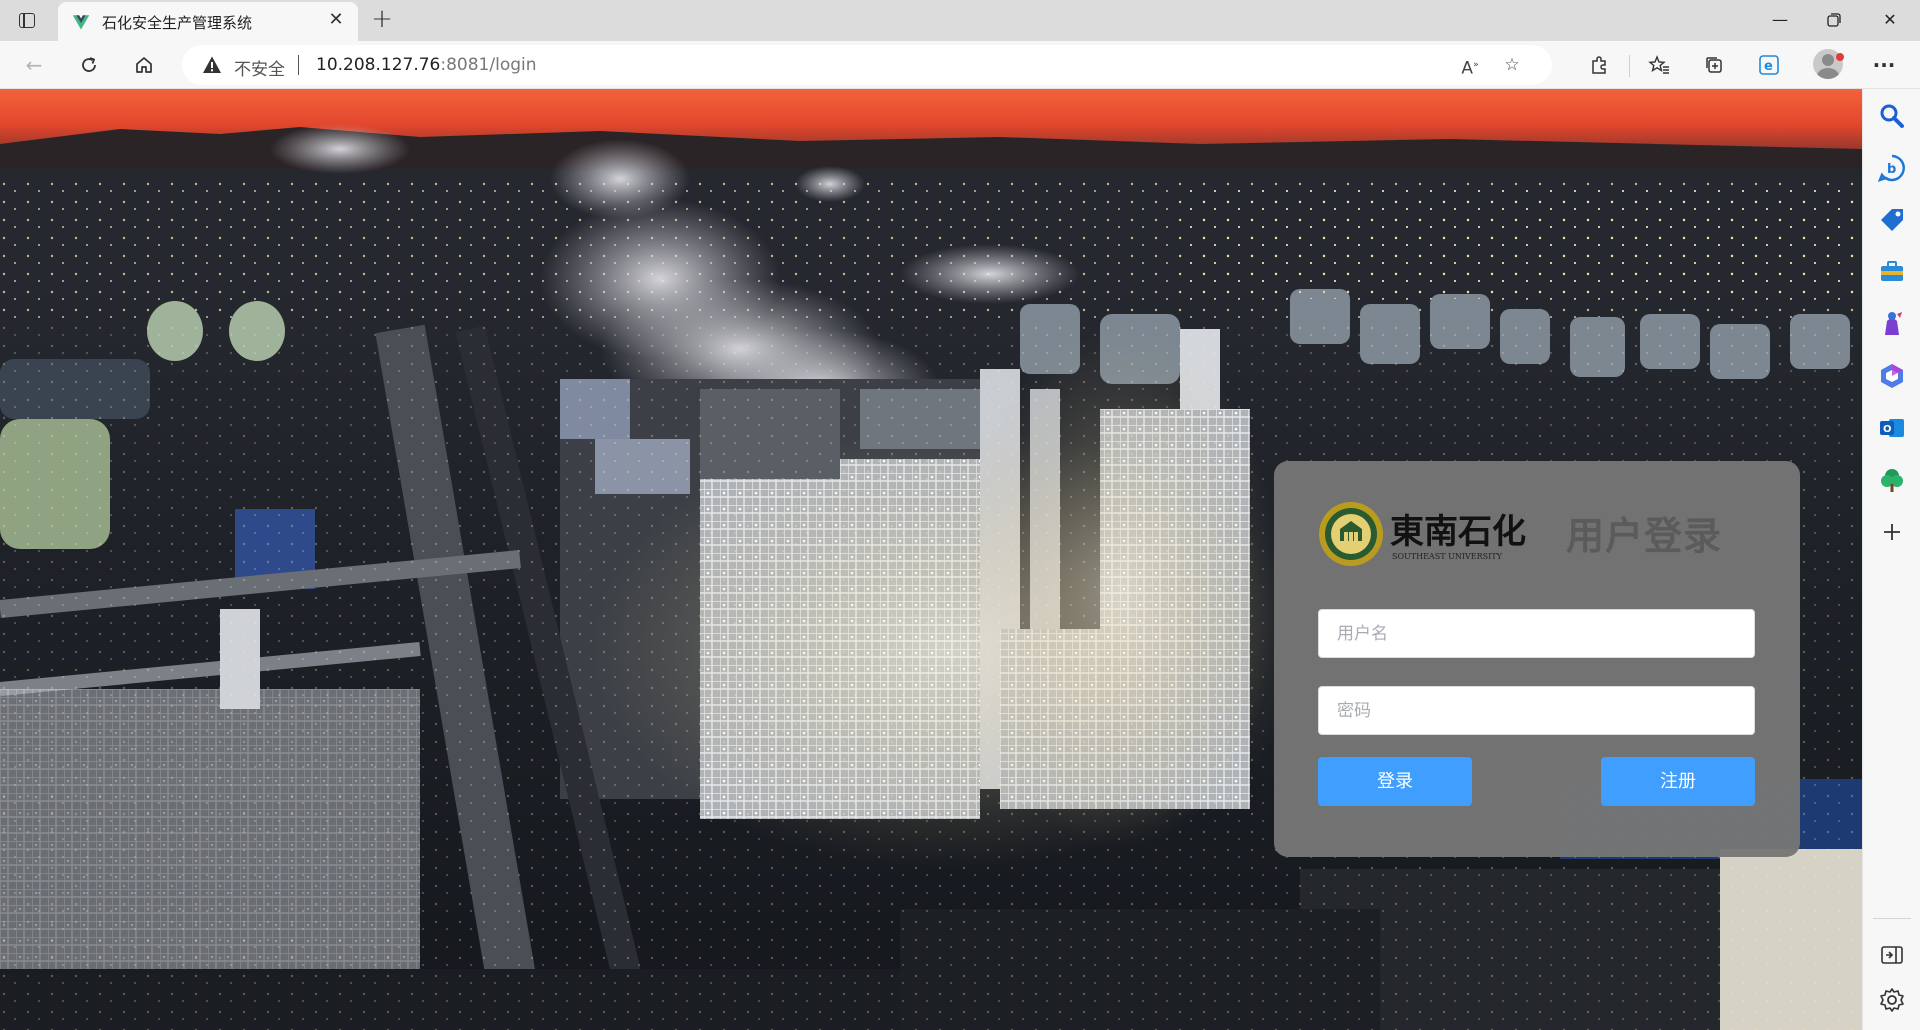 This screenshot has height=1030, width=1920. What do you see at coordinates (1470, 65) in the screenshot?
I see `read-aloud-icon: A»` at bounding box center [1470, 65].